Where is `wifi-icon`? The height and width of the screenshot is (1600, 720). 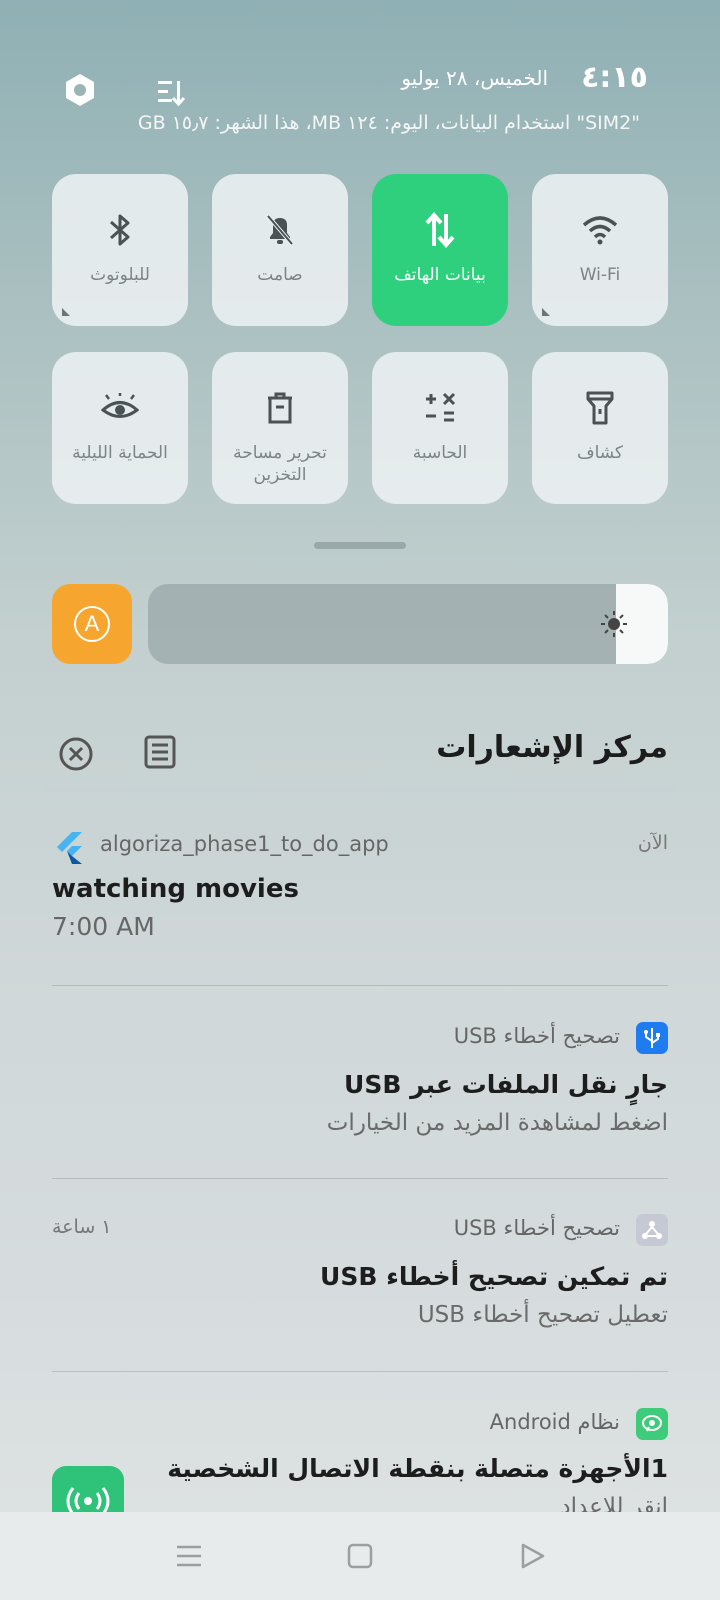 wifi-icon is located at coordinates (600, 230).